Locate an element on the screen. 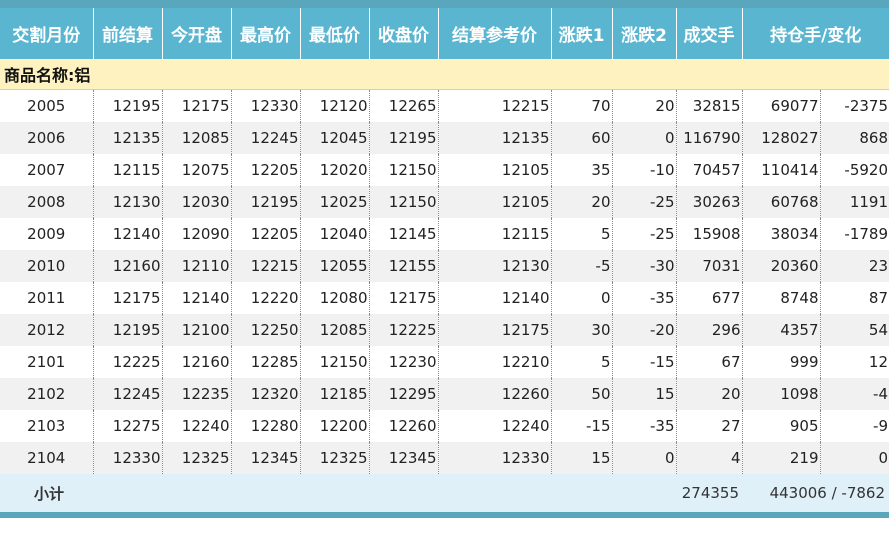 The width and height of the screenshot is (889, 533). cell-volume: 20 is located at coordinates (708, 394).